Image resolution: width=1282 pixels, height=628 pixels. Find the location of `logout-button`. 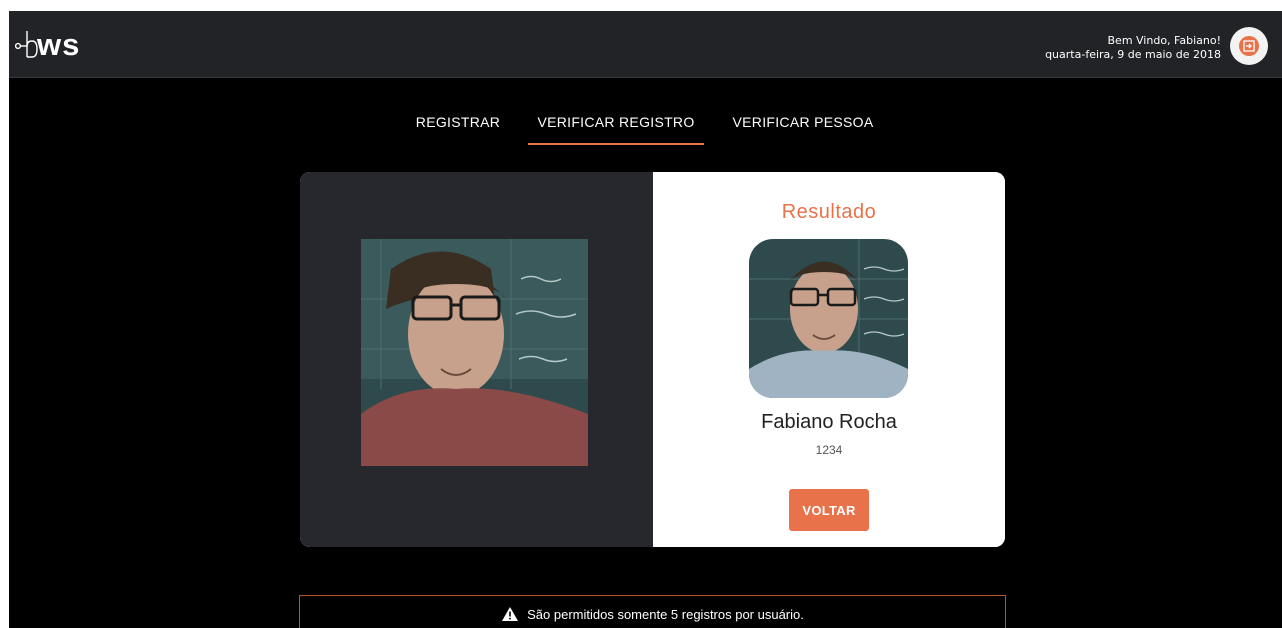

logout-button is located at coordinates (1249, 46).